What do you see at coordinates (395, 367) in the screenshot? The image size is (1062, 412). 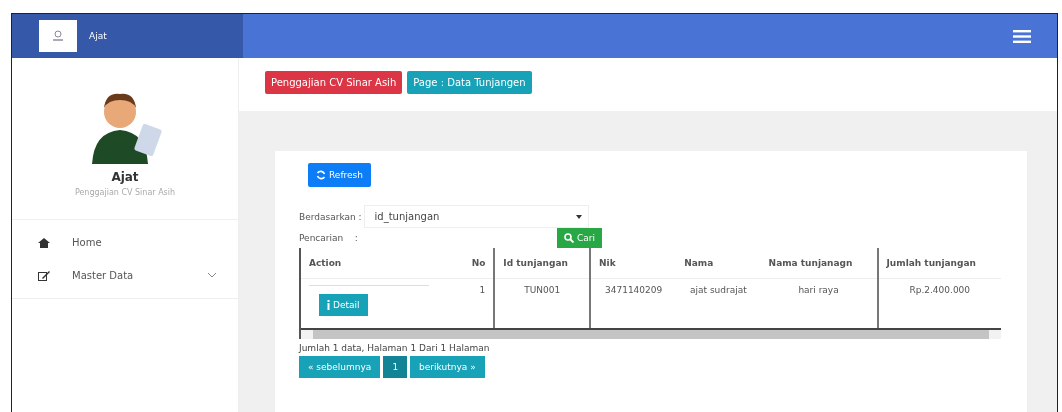 I see `page-button: 1` at bounding box center [395, 367].